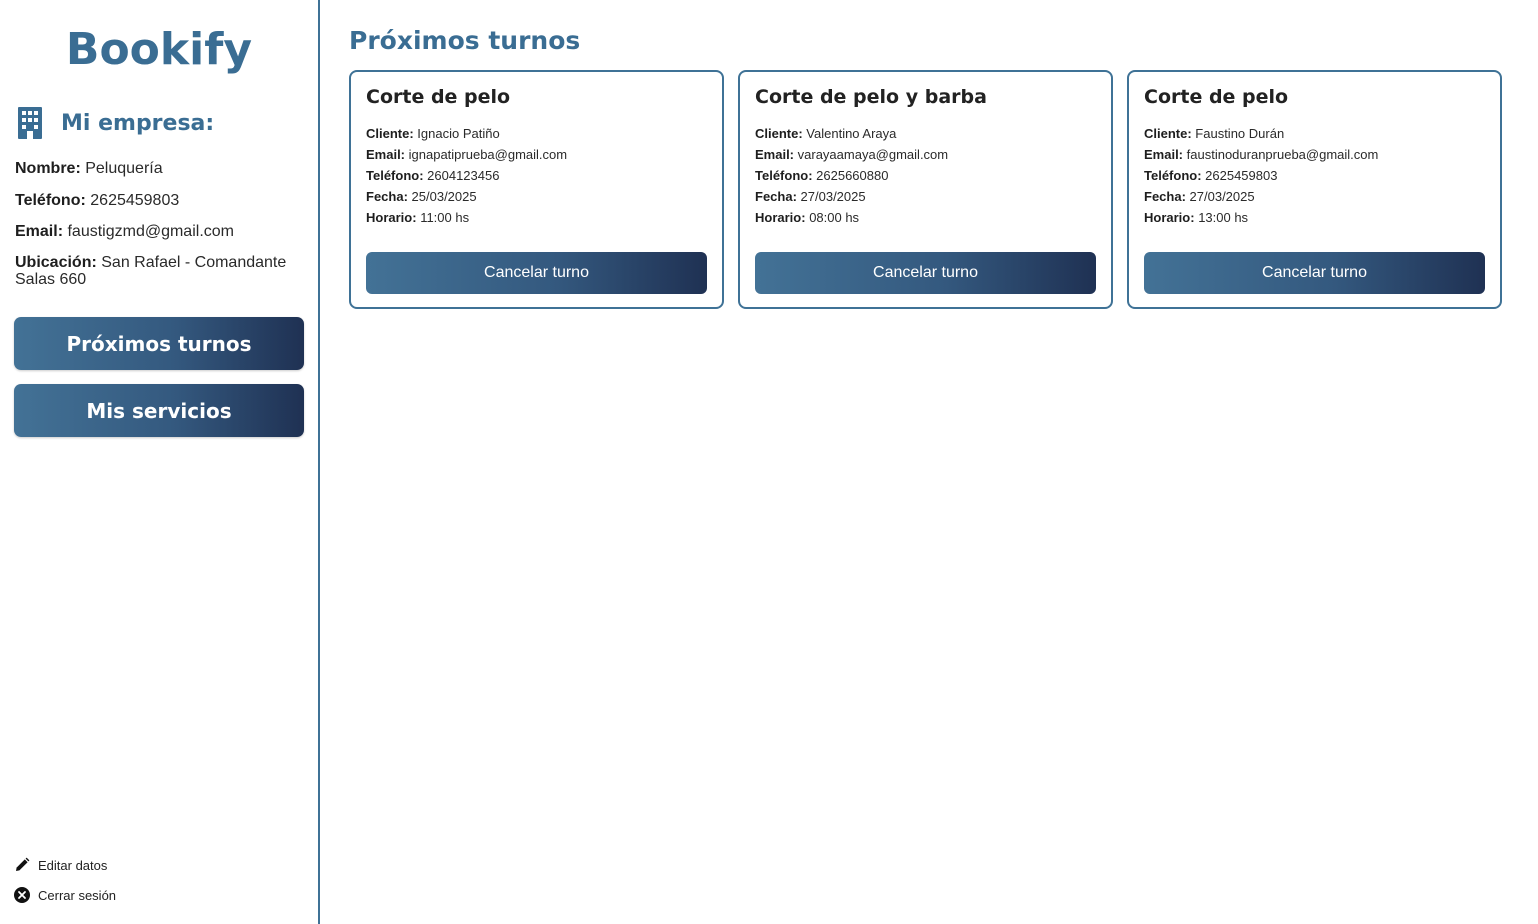 The height and width of the screenshot is (924, 1538). I want to click on company-name: Nombre: Peluquería, so click(160, 168).